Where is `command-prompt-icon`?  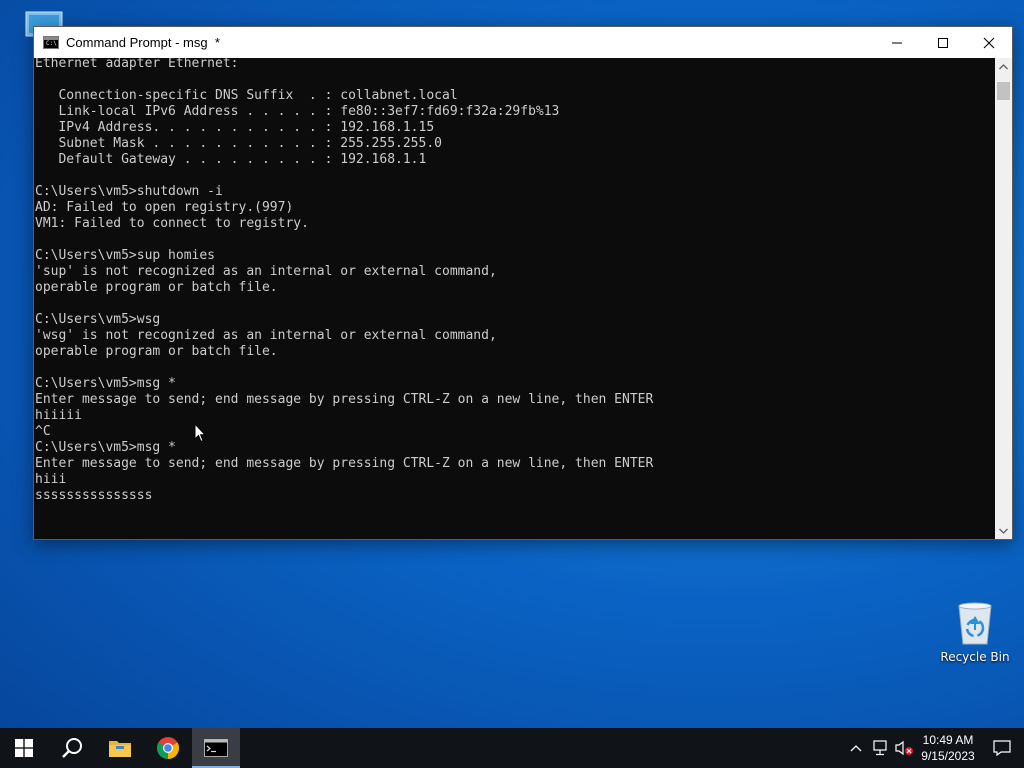
command-prompt-icon is located at coordinates (216, 748).